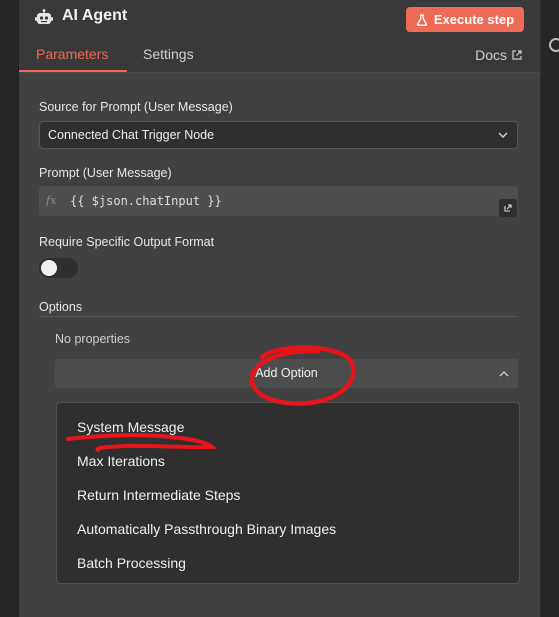 This screenshot has width=559, height=617. Describe the element at coordinates (278, 135) in the screenshot. I see `source-select: Connected Chat Trigger Node` at that location.